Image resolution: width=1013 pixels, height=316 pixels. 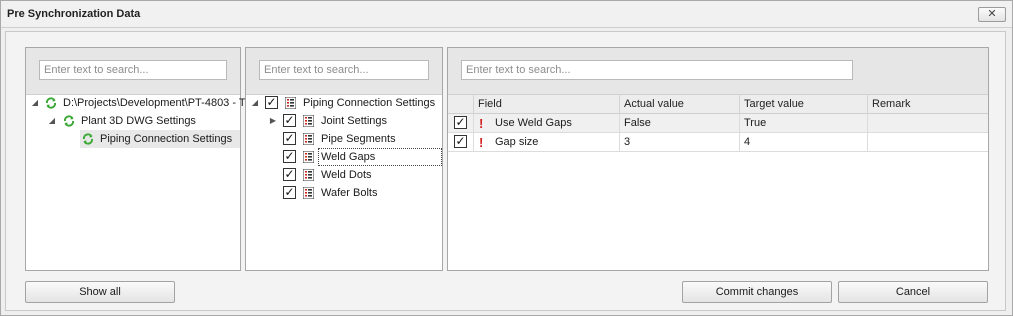 What do you see at coordinates (100, 292) in the screenshot?
I see `show-all-button: Show all` at bounding box center [100, 292].